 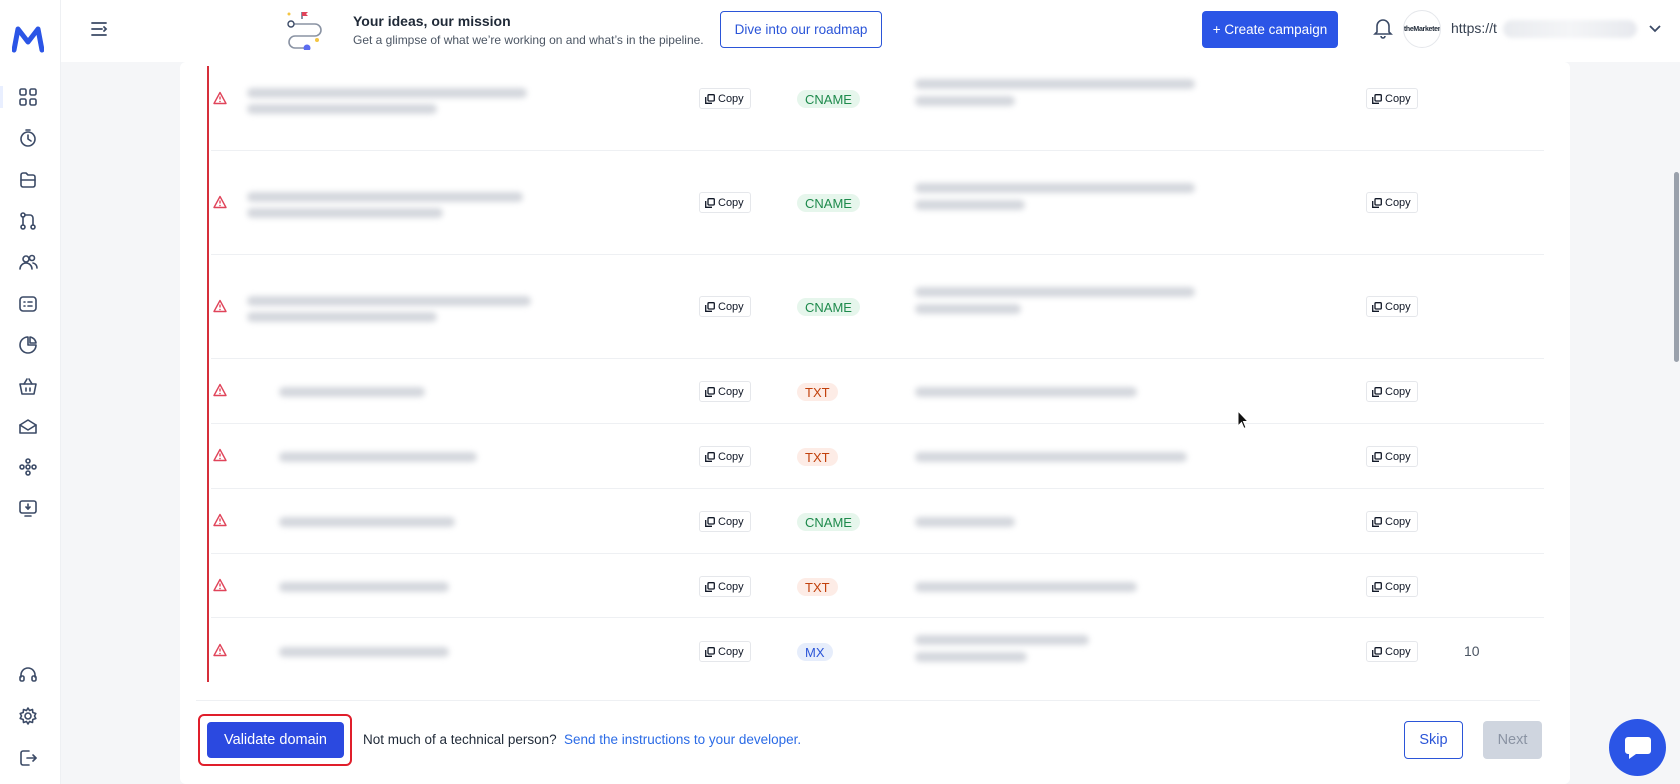 I want to click on error-indicator-line, so click(x=208, y=374).